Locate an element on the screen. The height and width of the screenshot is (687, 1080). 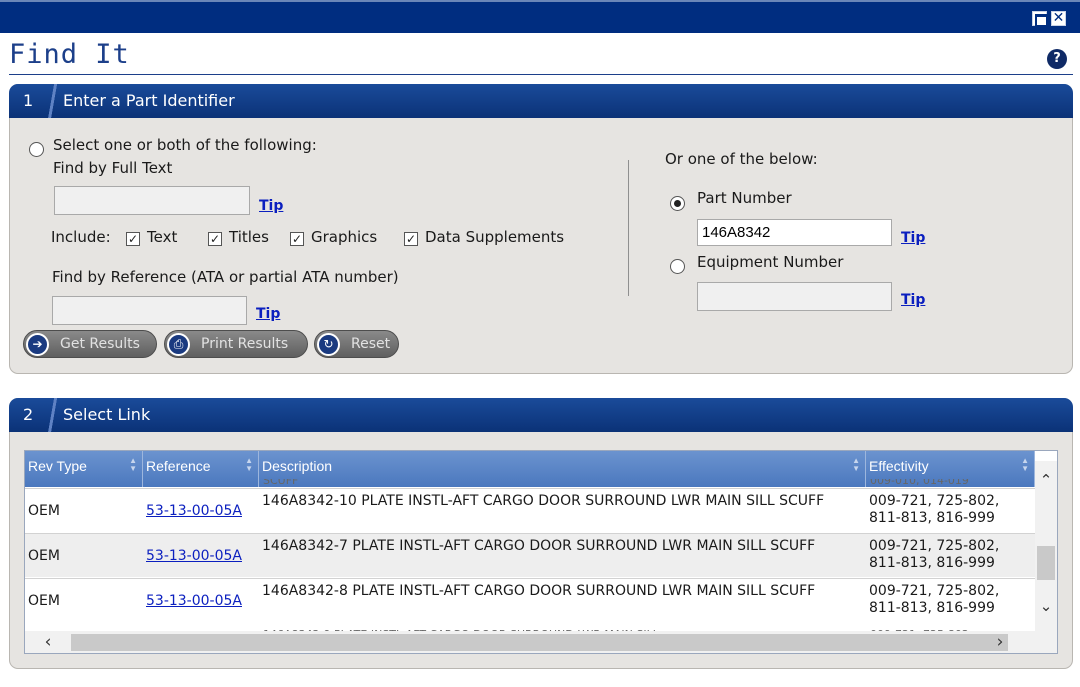
col-reference: Reference ▲ ▼ is located at coordinates (201, 469).